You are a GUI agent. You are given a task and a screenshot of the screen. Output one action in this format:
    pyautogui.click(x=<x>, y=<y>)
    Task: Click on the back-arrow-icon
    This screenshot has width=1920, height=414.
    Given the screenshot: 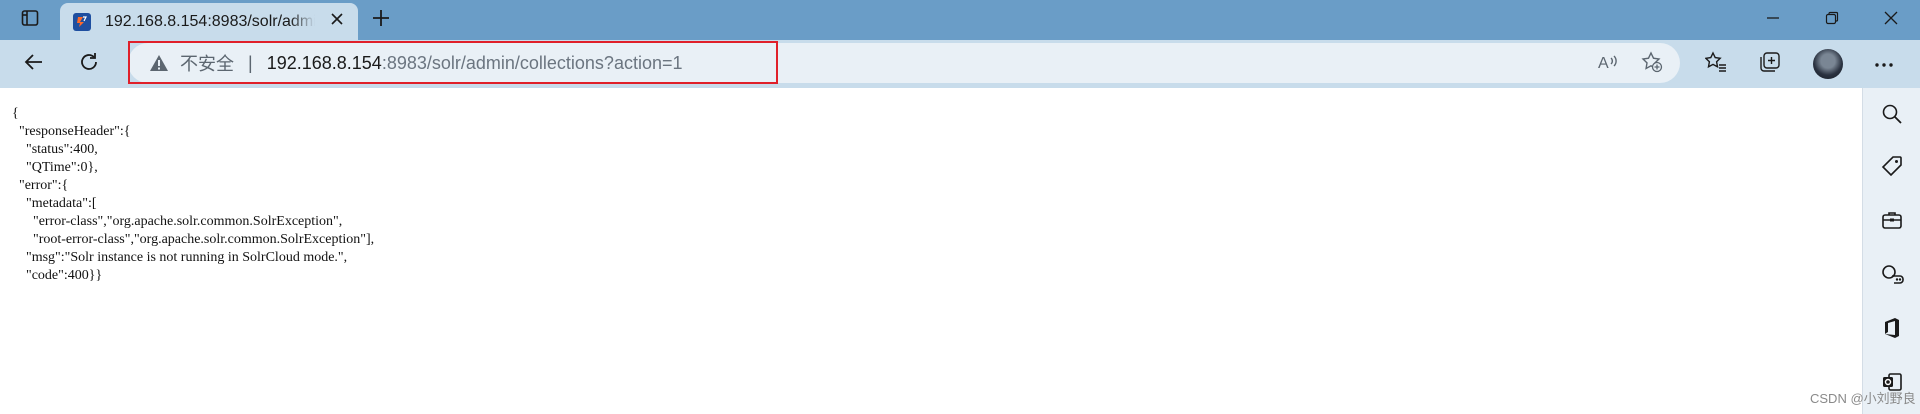 What is the action you would take?
    pyautogui.click(x=34, y=64)
    